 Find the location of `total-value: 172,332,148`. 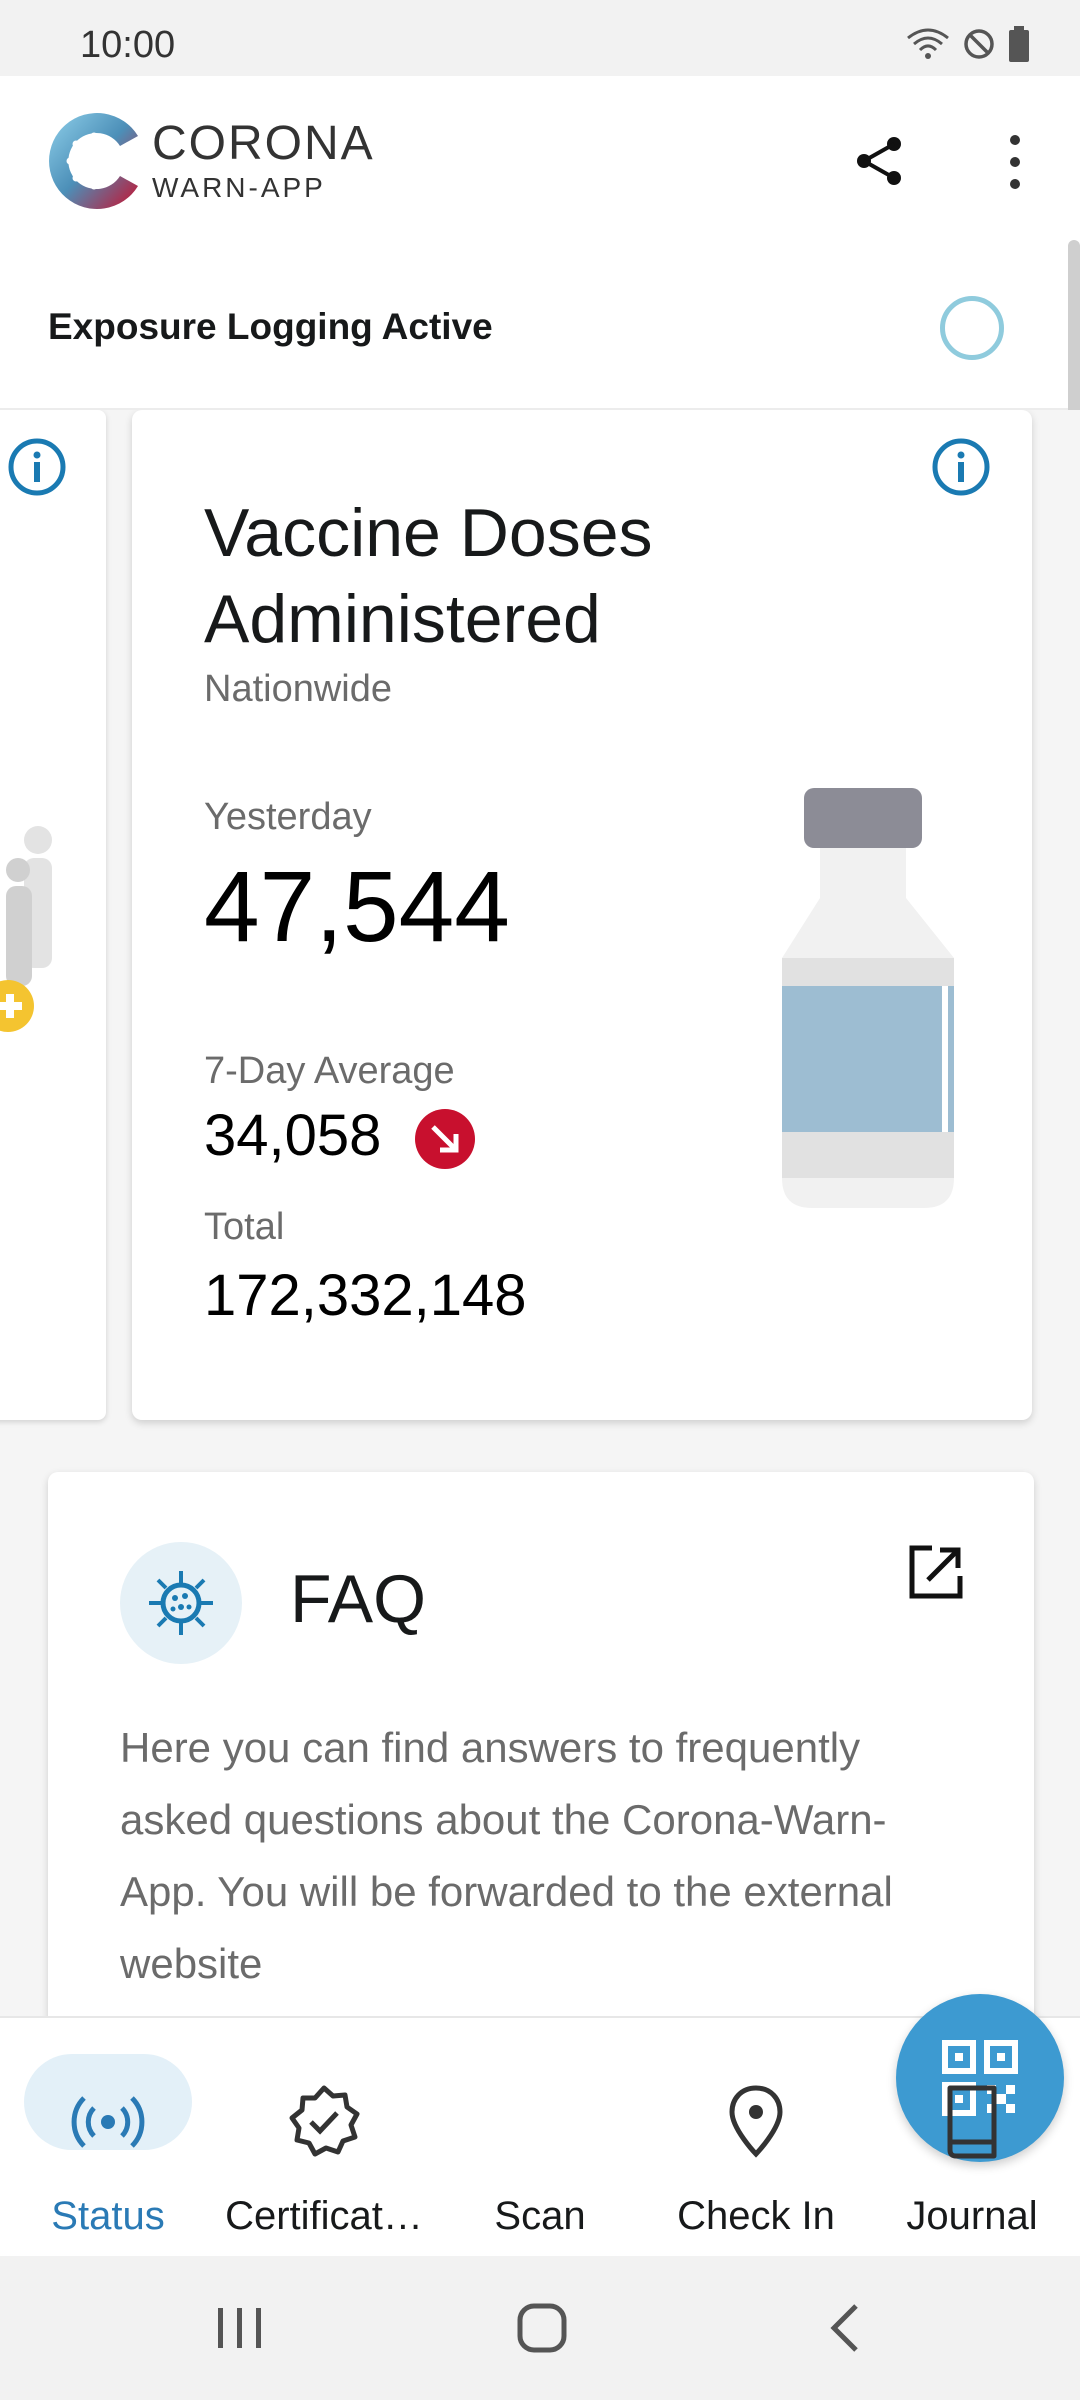

total-value: 172,332,148 is located at coordinates (365, 1295).